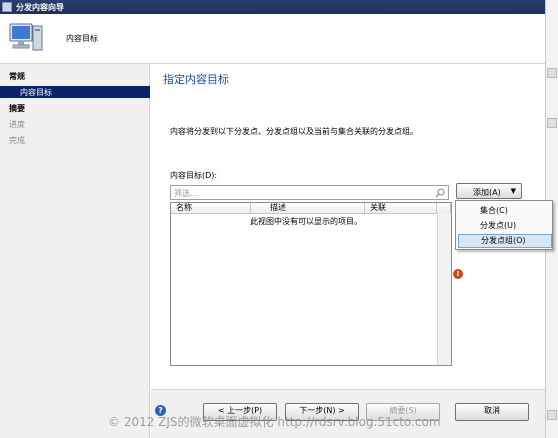  I want to click on nav-item-general: 常规, so click(17, 76).